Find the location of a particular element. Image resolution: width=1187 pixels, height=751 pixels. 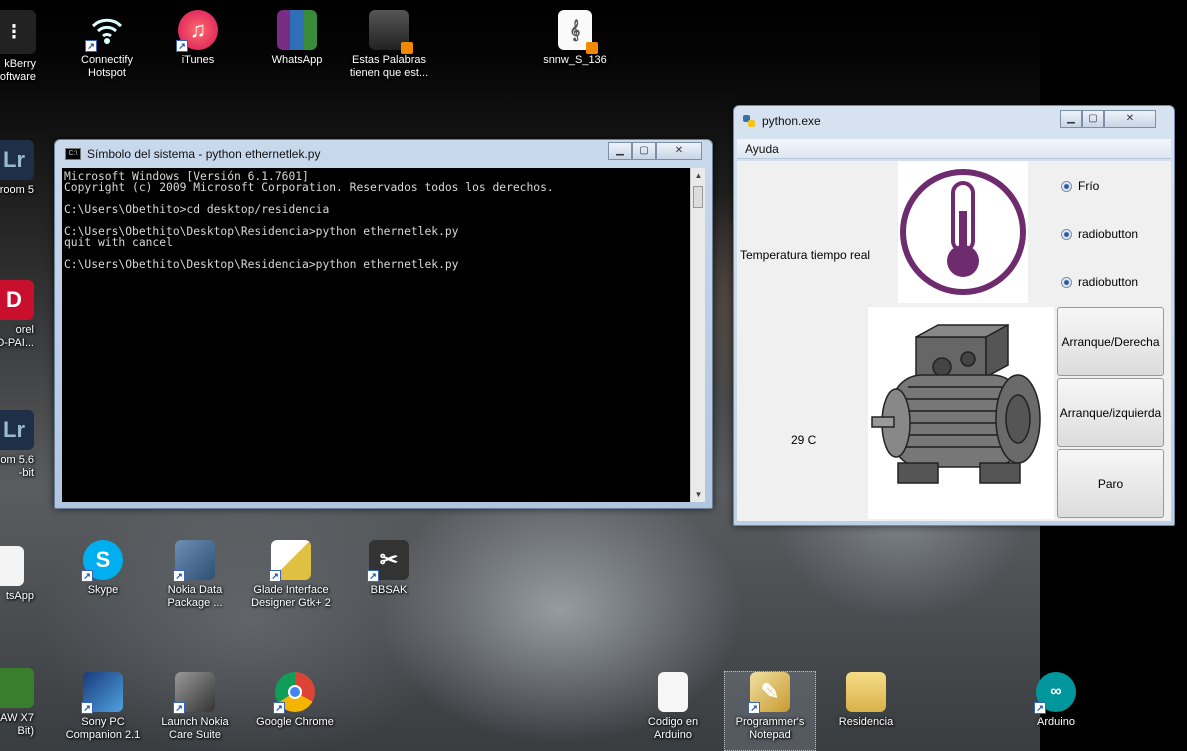

desktop-icon-chrome: ↗ Google Chrome is located at coordinates (295, 700).